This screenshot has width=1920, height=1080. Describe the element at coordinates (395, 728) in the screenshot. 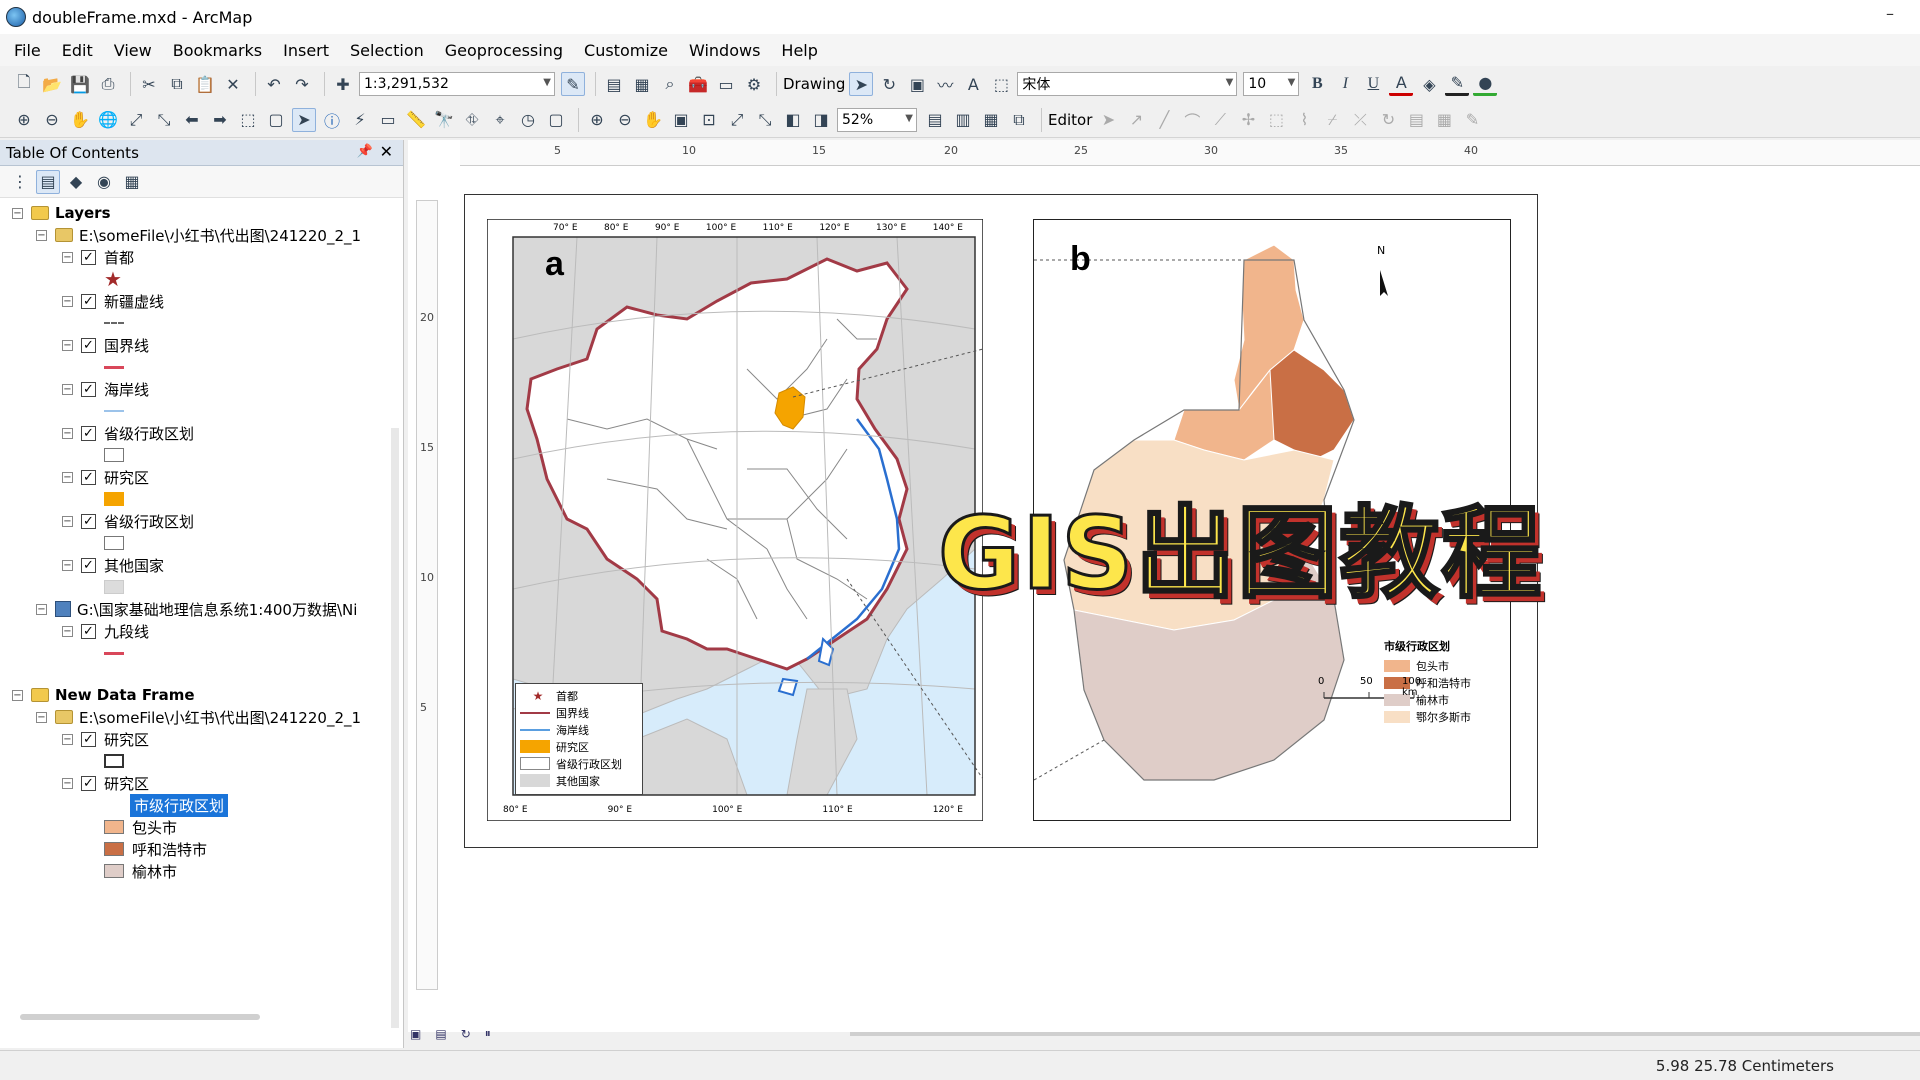

I see `toc-vertical-scrollbar` at that location.